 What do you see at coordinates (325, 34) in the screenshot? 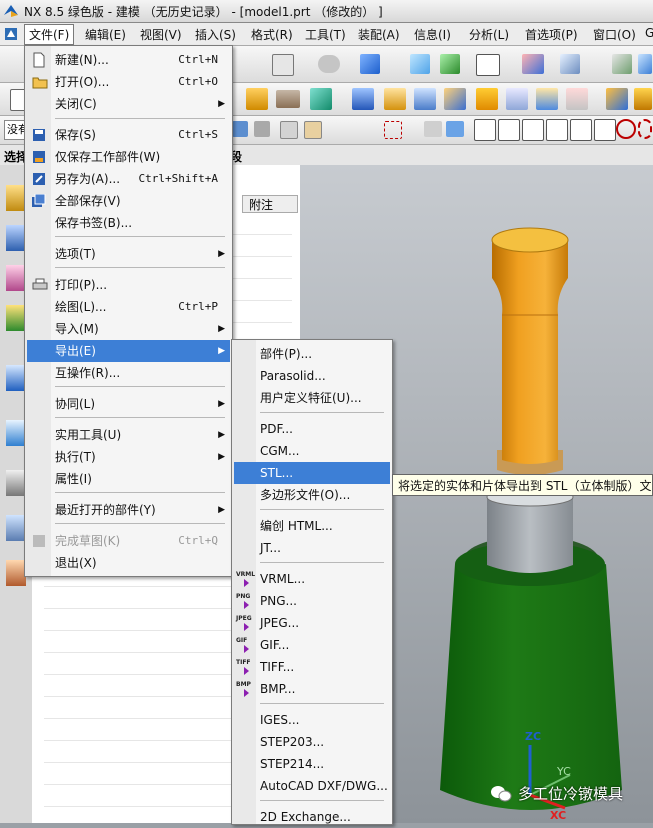
I see `menu-tools: 工具(T)` at bounding box center [325, 34].